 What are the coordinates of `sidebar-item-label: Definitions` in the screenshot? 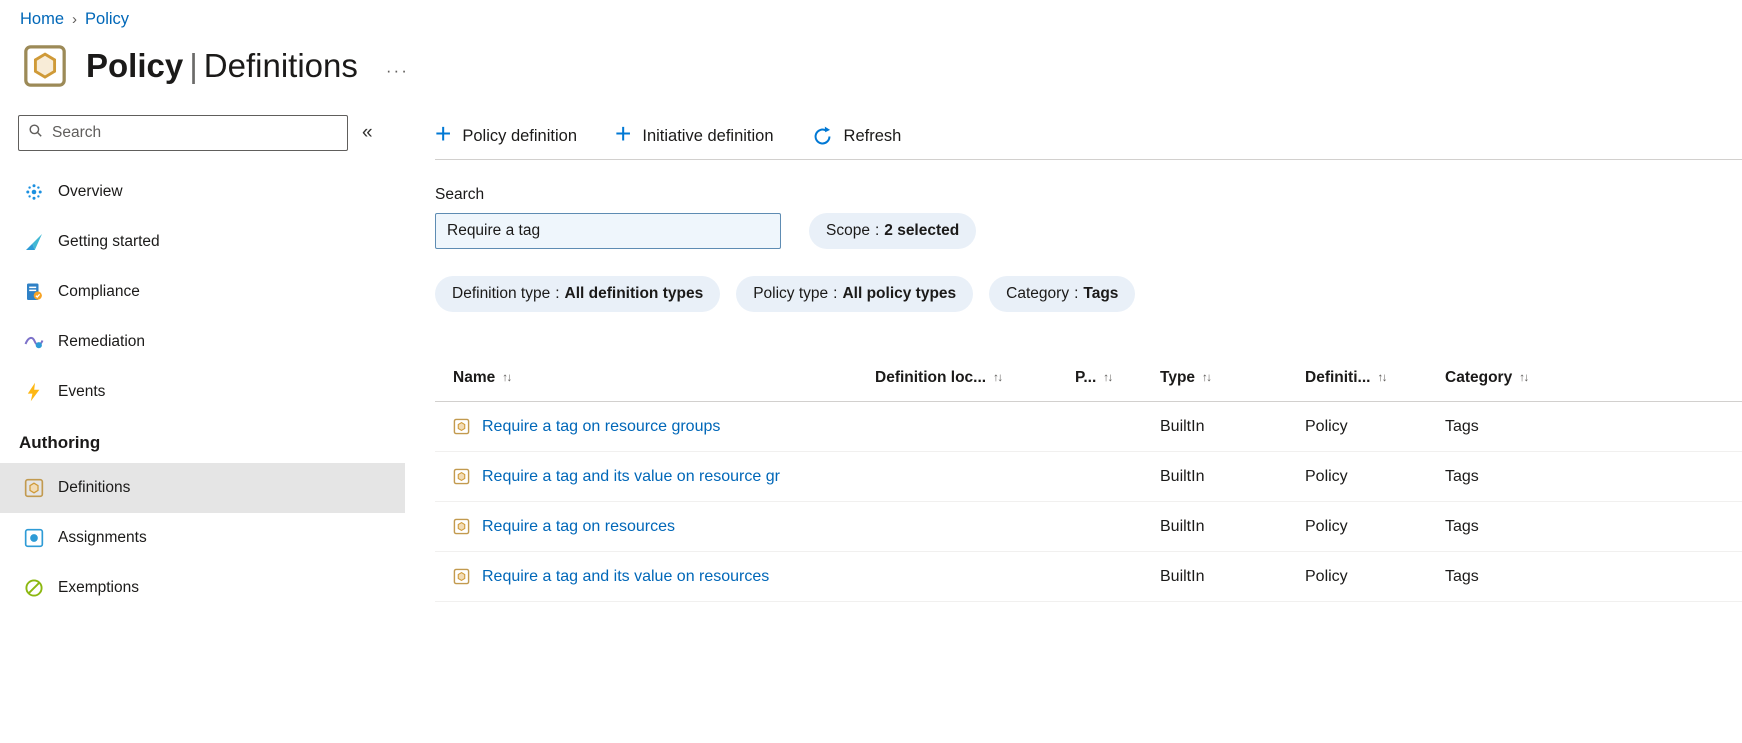 It's located at (94, 487).